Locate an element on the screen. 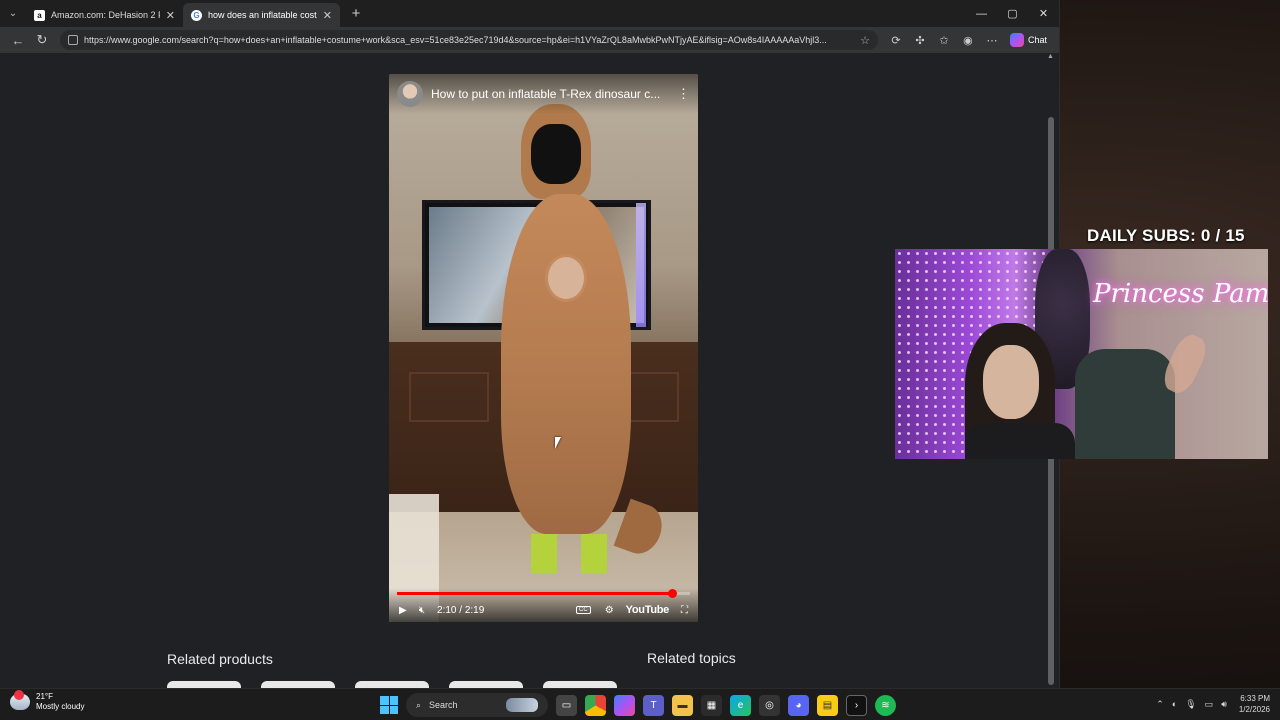 This screenshot has height=720, width=1280. tab-google-search: G how does an inflatable costume w ✕ is located at coordinates (261, 15).